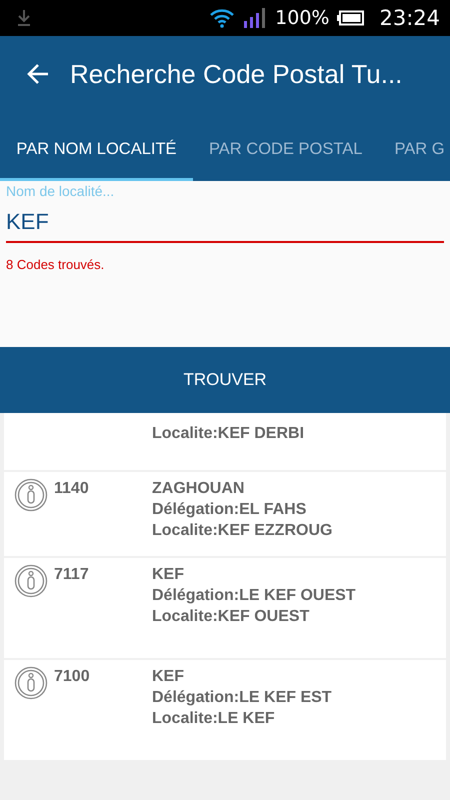 The width and height of the screenshot is (450, 800). Describe the element at coordinates (409, 18) in the screenshot. I see `clock: 23:24` at that location.